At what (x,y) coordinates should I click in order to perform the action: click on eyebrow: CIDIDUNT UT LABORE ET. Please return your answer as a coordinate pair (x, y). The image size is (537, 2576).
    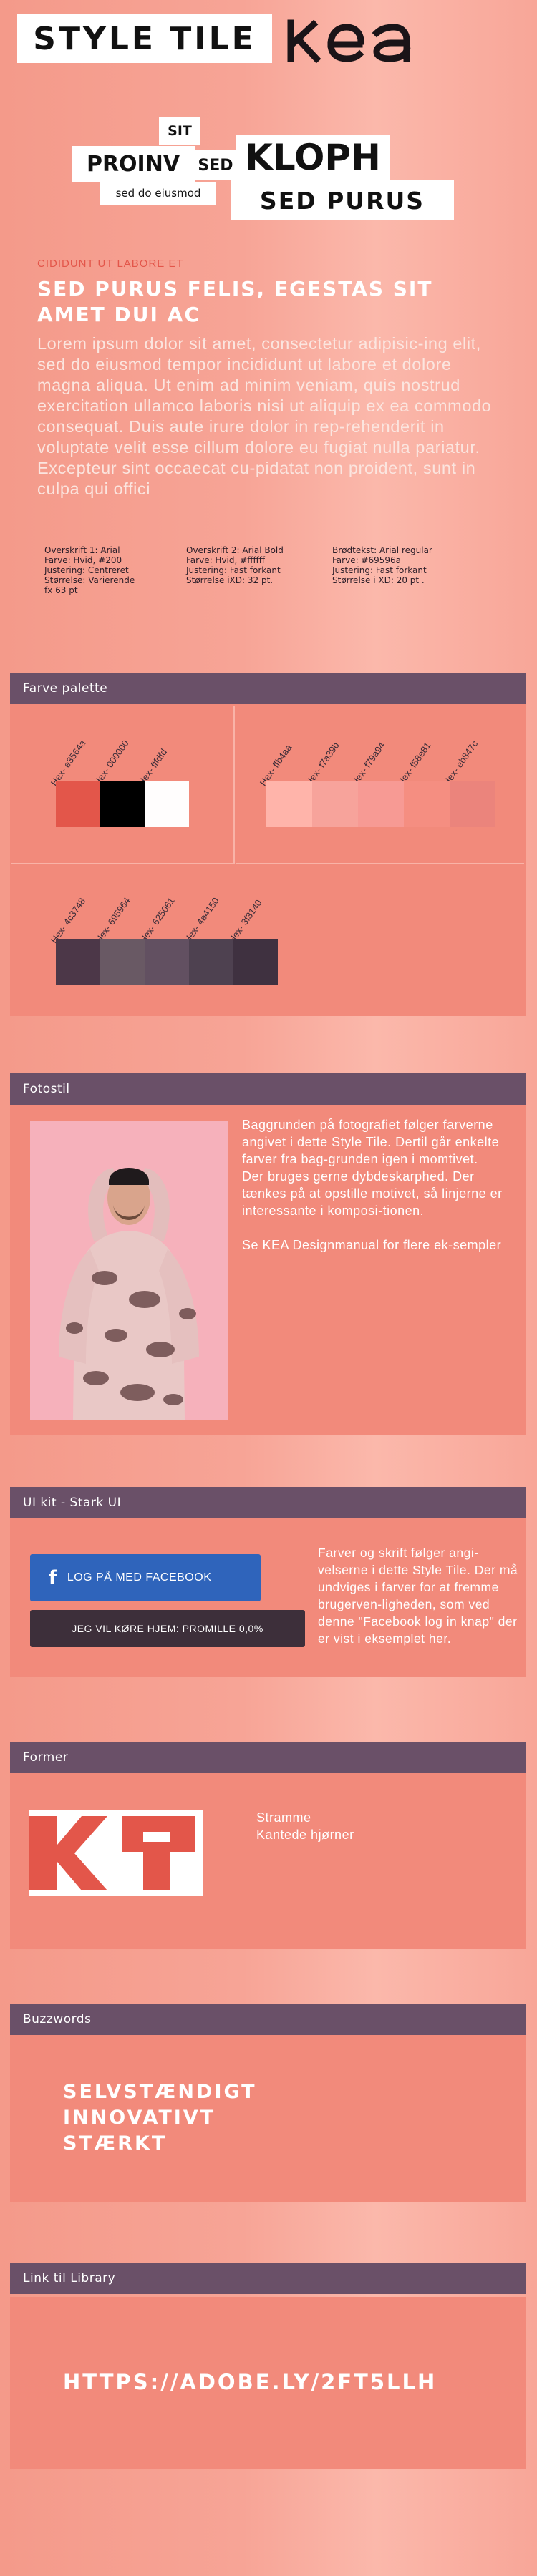
    Looking at the image, I should click on (110, 264).